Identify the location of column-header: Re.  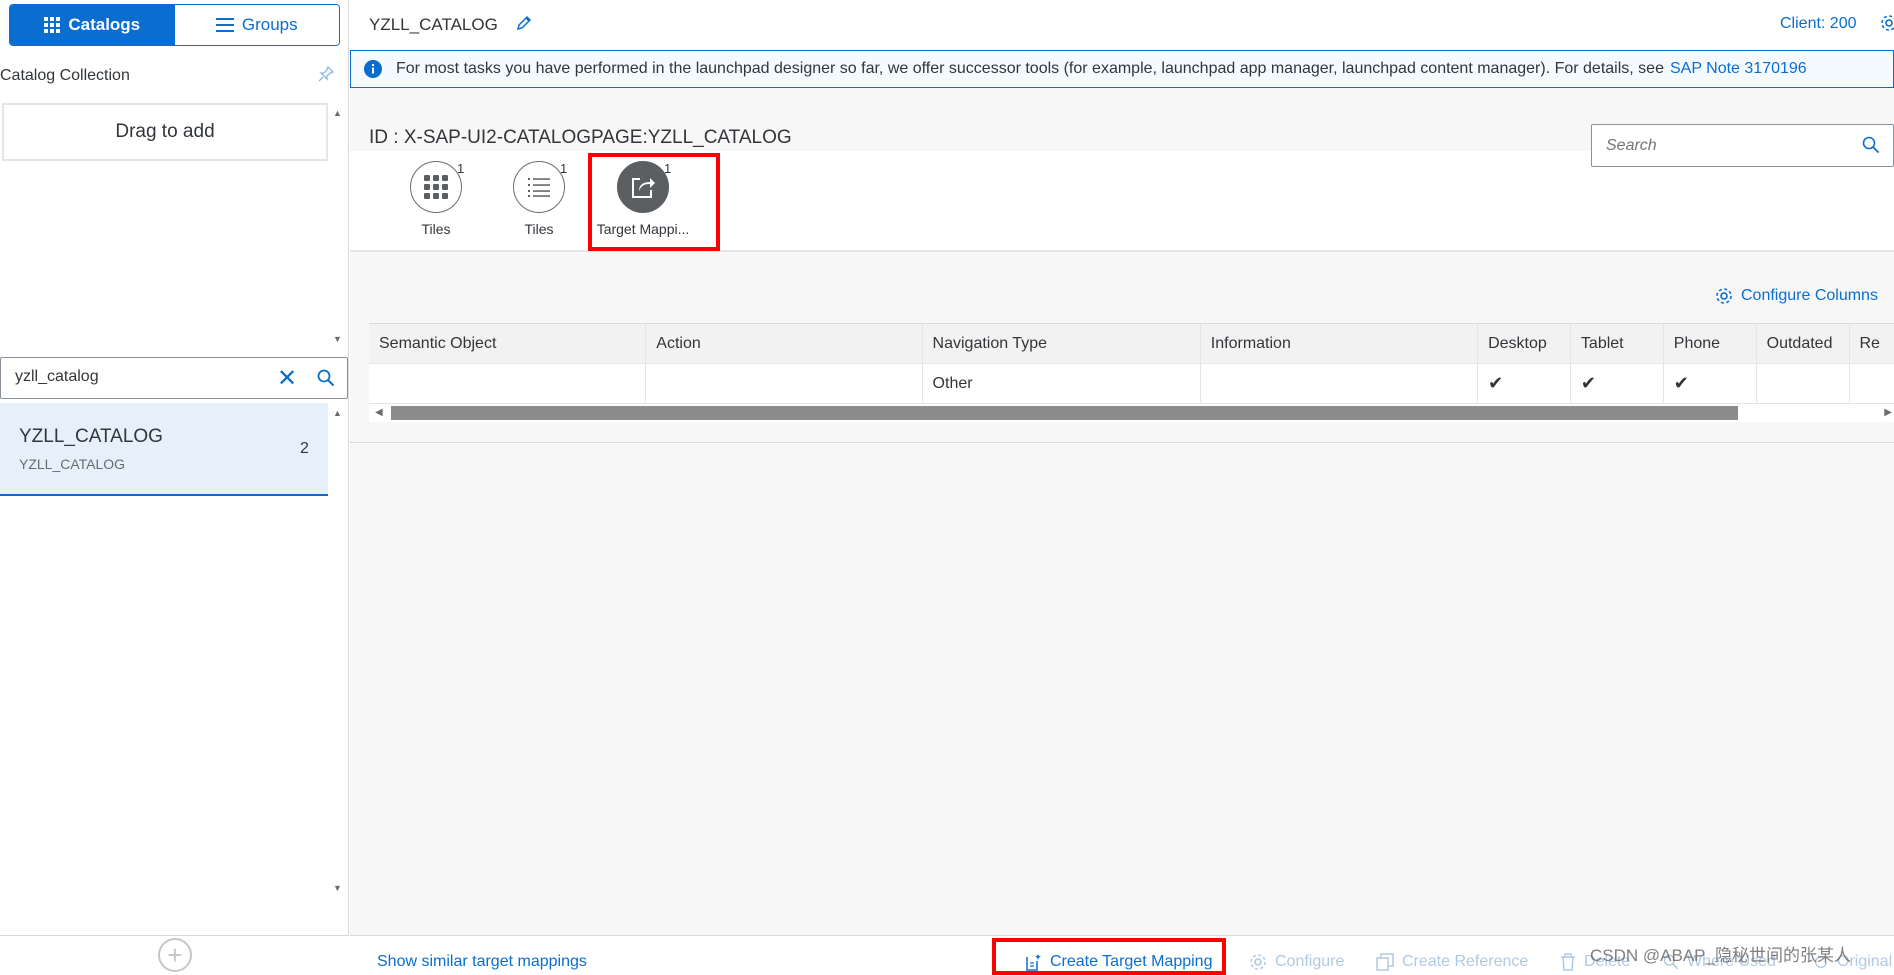
(1872, 343).